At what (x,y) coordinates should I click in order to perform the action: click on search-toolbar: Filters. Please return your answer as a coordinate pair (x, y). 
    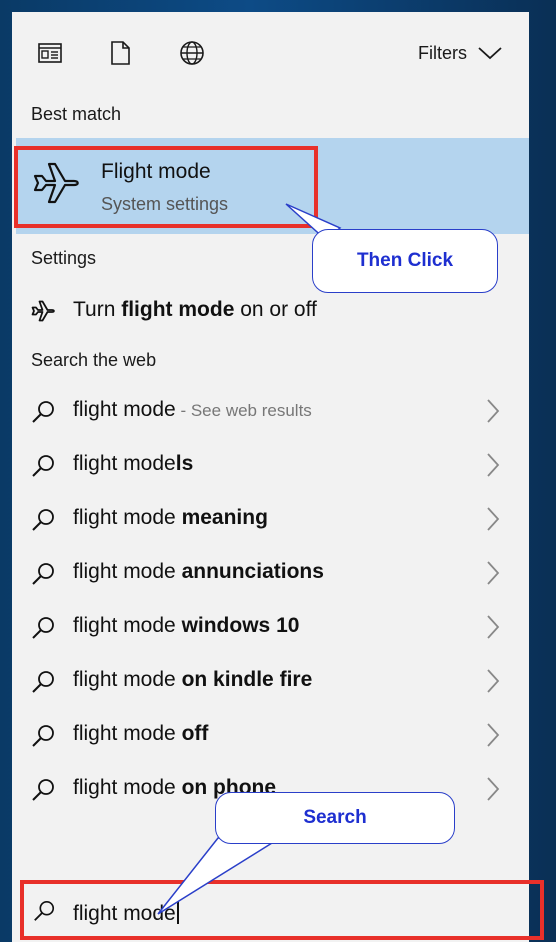
    Looking at the image, I should click on (270, 52).